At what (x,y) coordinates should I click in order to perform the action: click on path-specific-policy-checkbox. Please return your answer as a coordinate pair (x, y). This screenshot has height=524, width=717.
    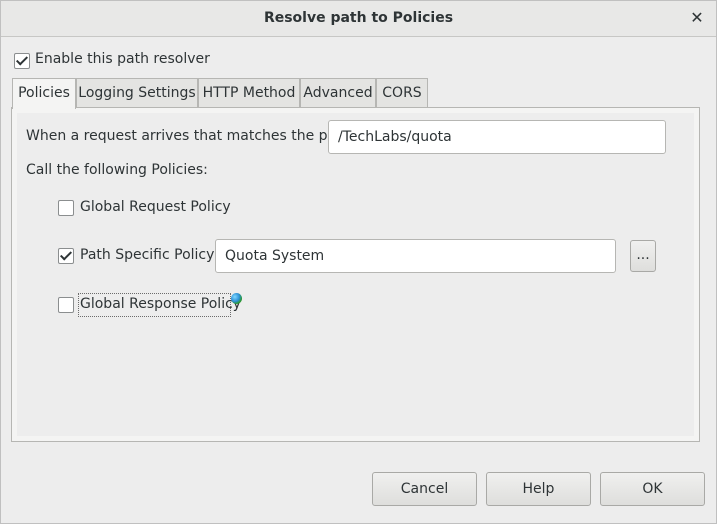
    Looking at the image, I should click on (66, 256).